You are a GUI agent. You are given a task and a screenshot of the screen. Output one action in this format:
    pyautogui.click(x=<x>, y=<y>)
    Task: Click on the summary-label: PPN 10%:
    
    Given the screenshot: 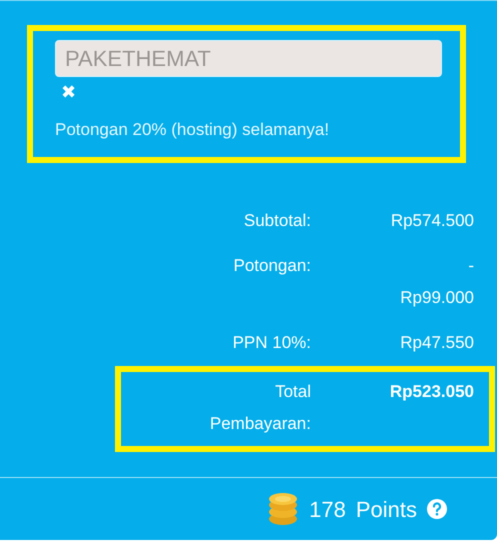 What is the action you would take?
    pyautogui.click(x=271, y=343)
    